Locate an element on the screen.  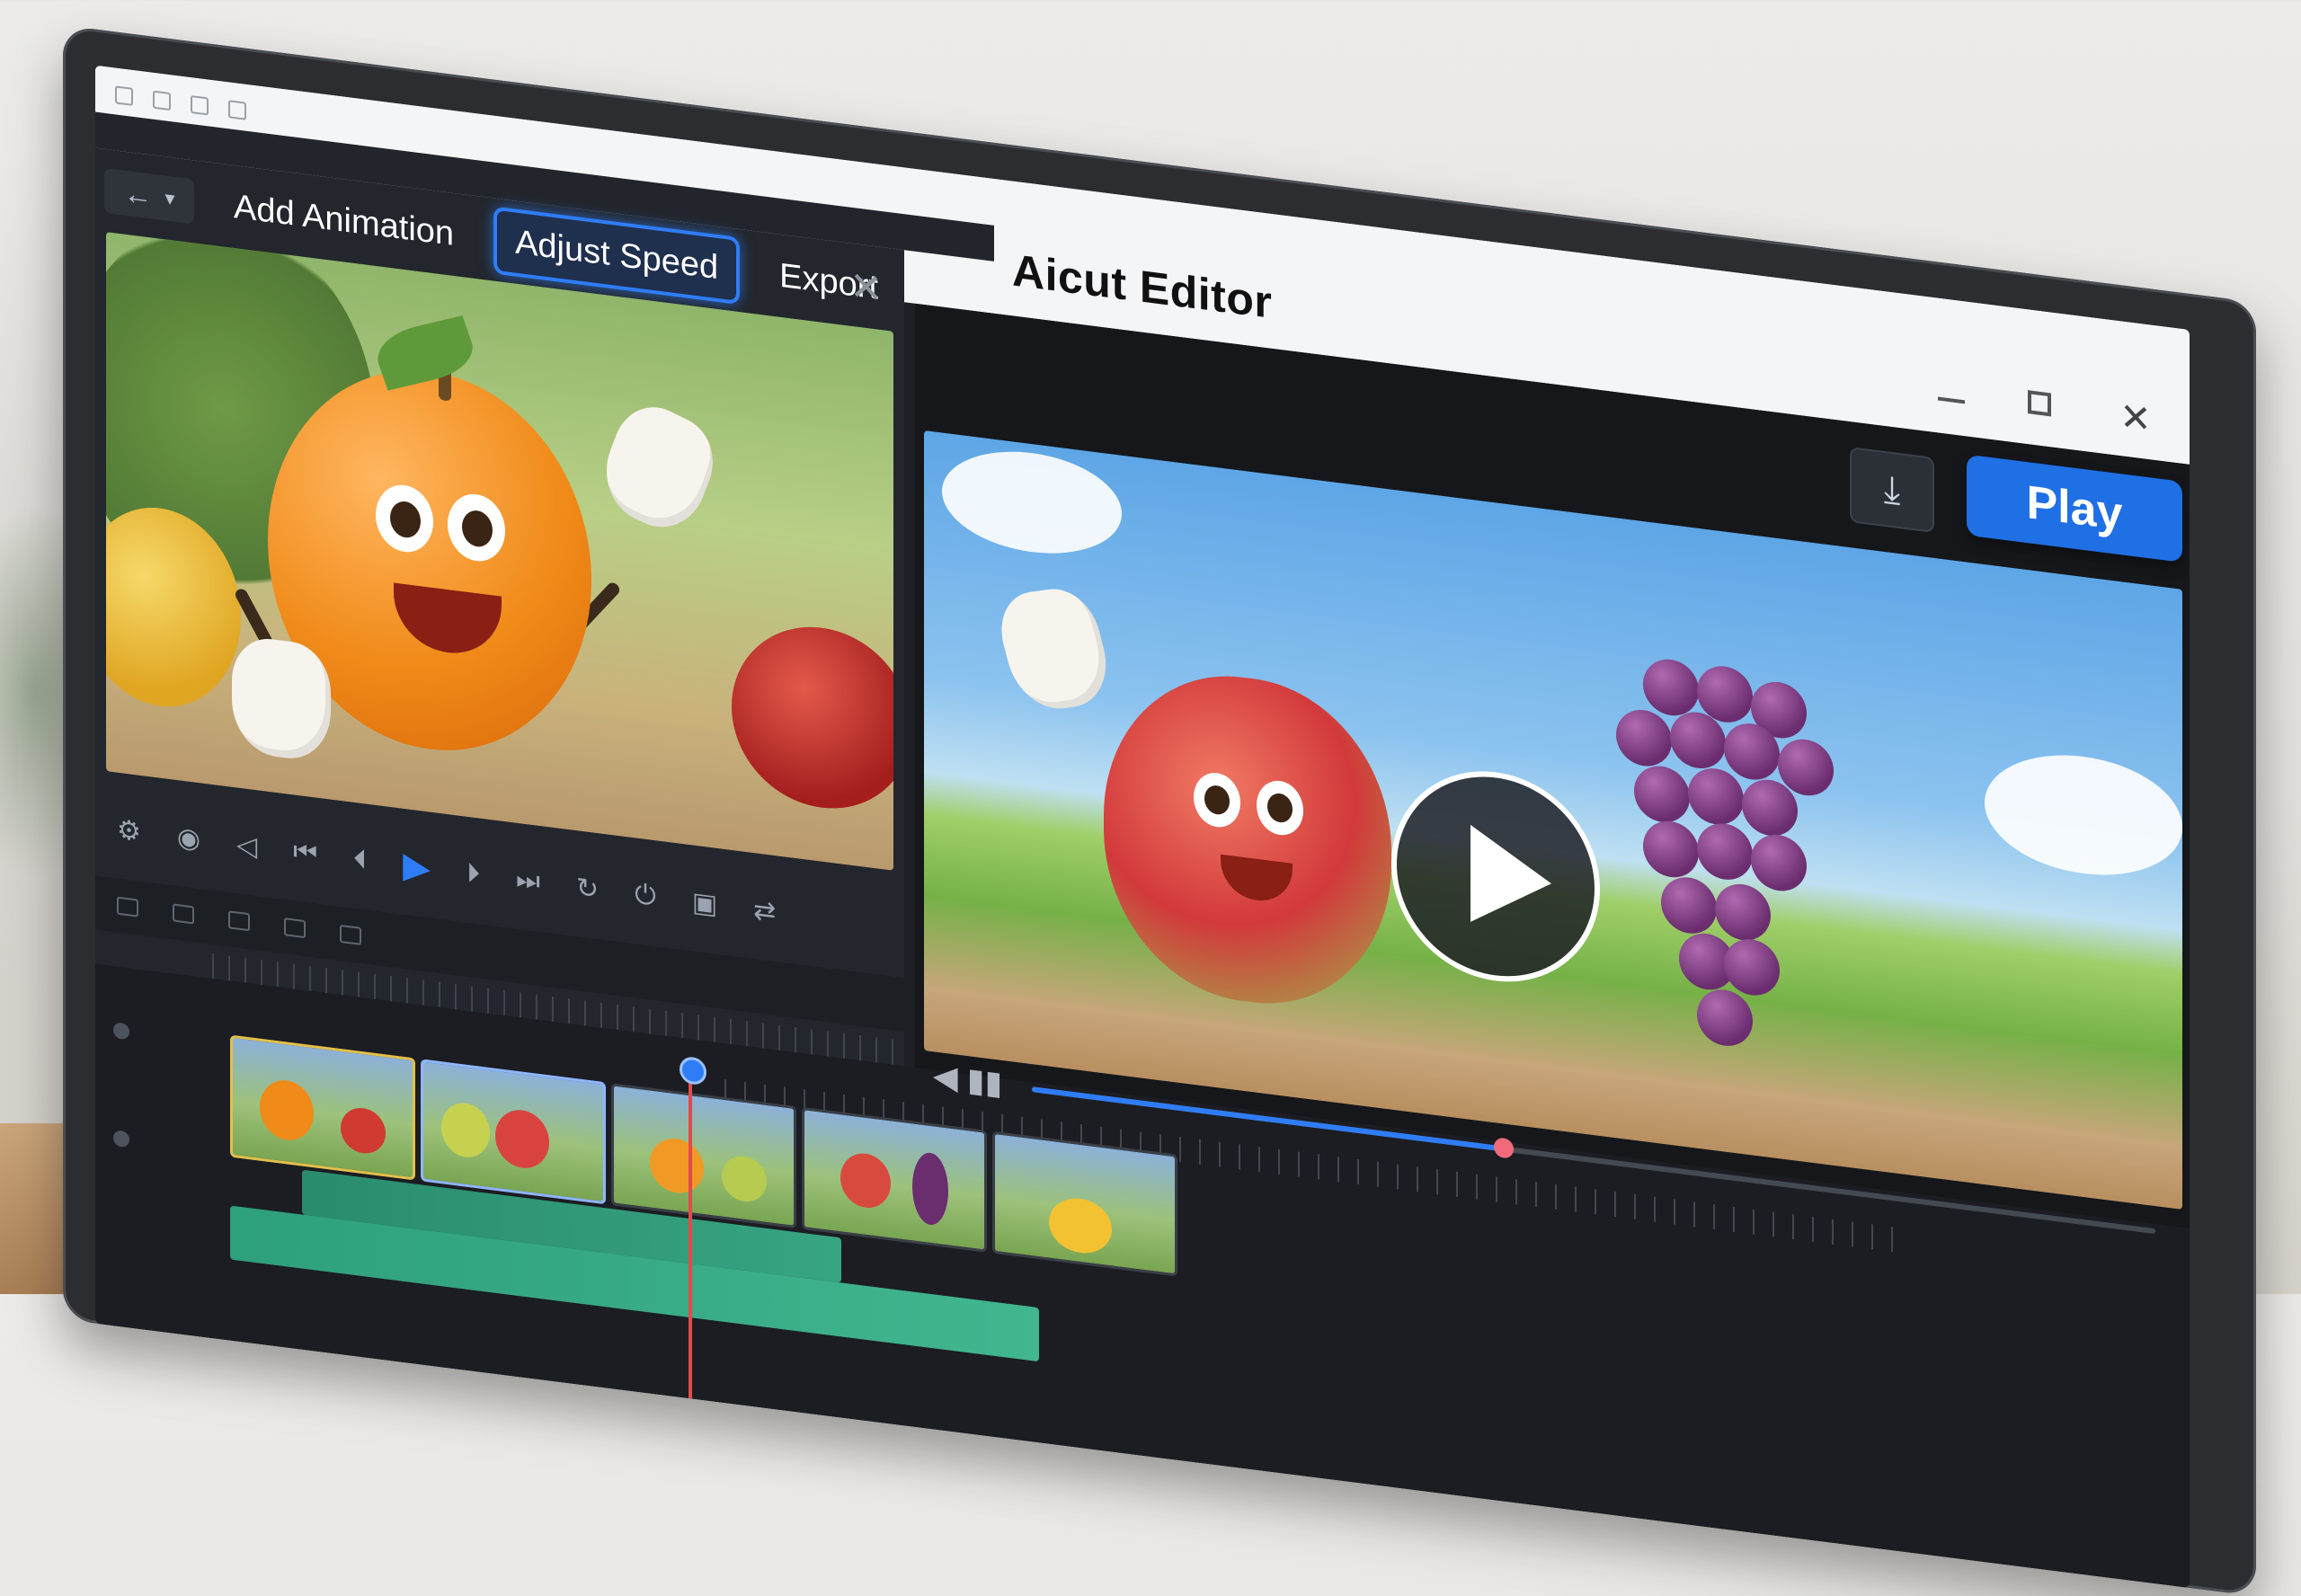
apple-character is located at coordinates (1247, 840).